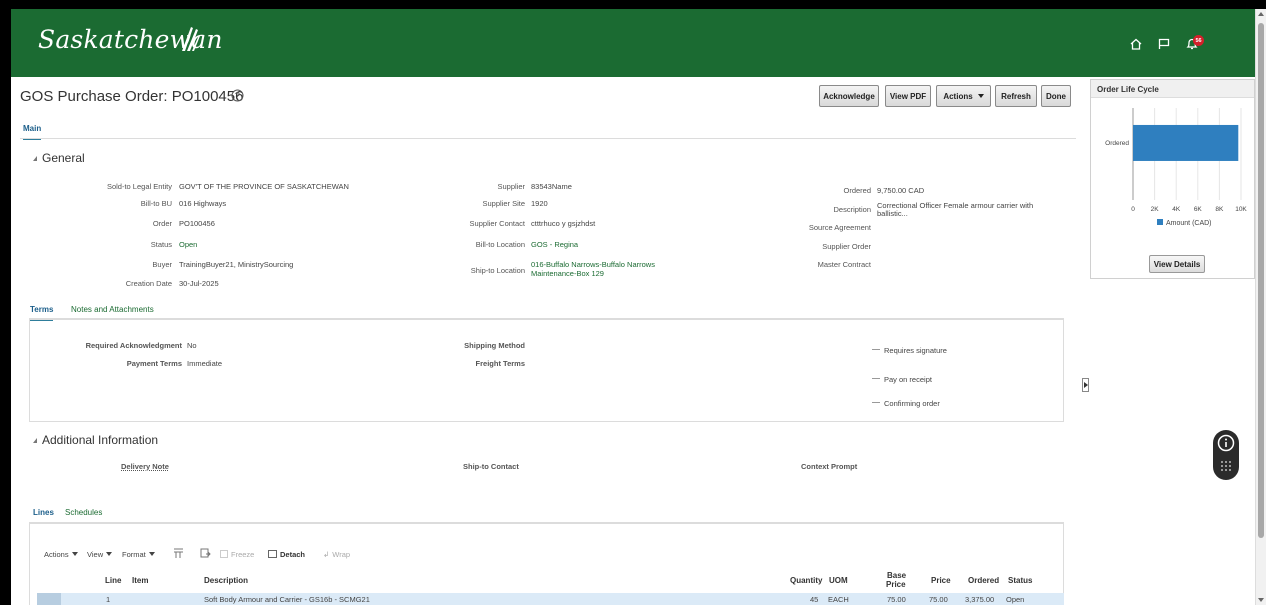 This screenshot has height=605, width=1266. I want to click on ship-to-location-link-line2: Maintenance-Box 129, so click(567, 273).